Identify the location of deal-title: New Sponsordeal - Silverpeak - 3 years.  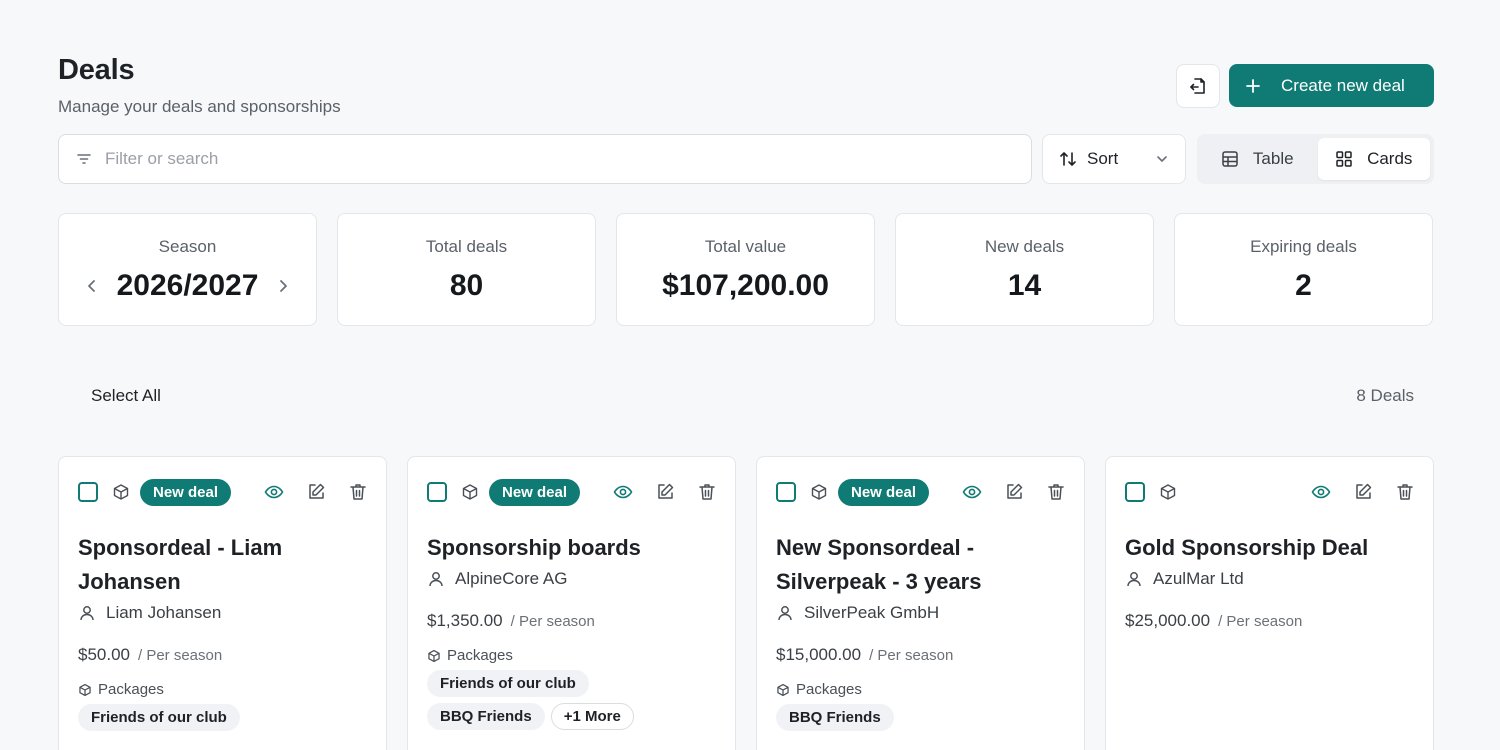
(879, 564).